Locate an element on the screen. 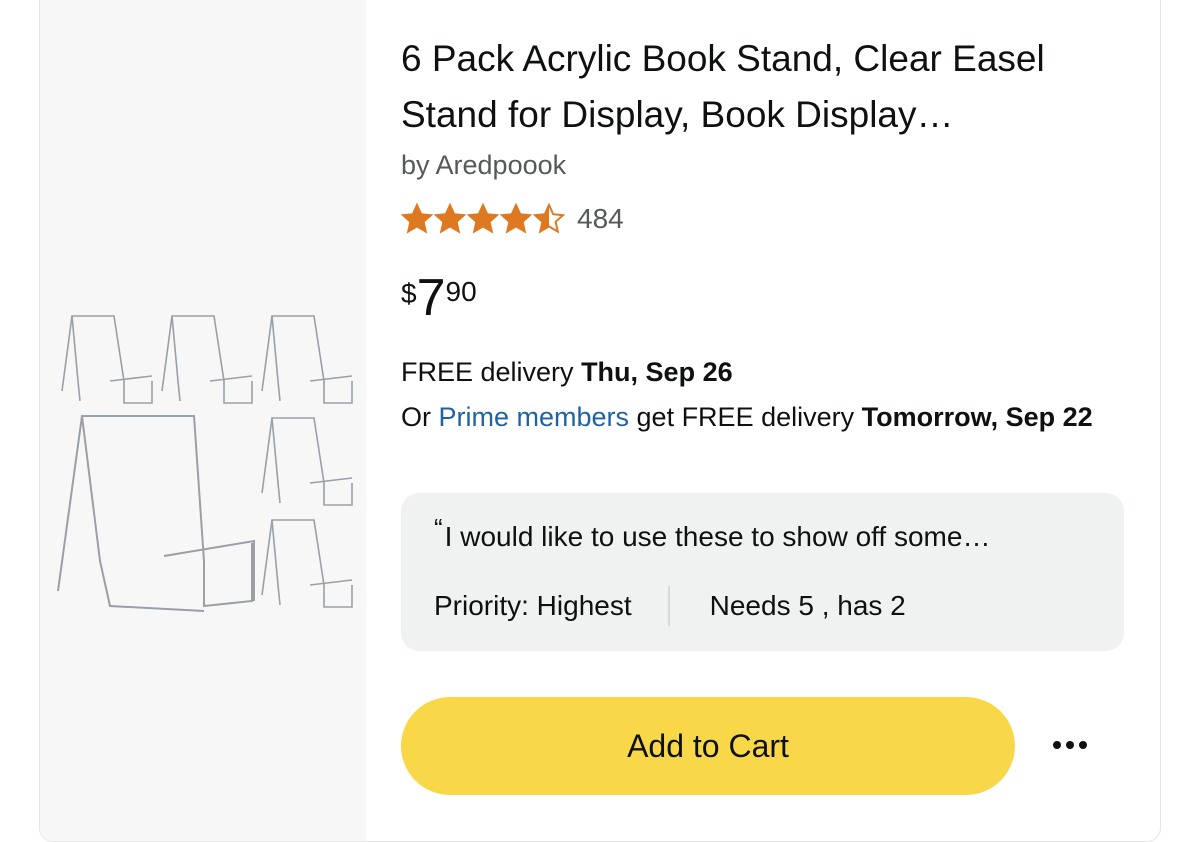 This screenshot has width=1200, height=842. request-meta: Priority: Highest Needs 5 , has 2 is located at coordinates (670, 606).